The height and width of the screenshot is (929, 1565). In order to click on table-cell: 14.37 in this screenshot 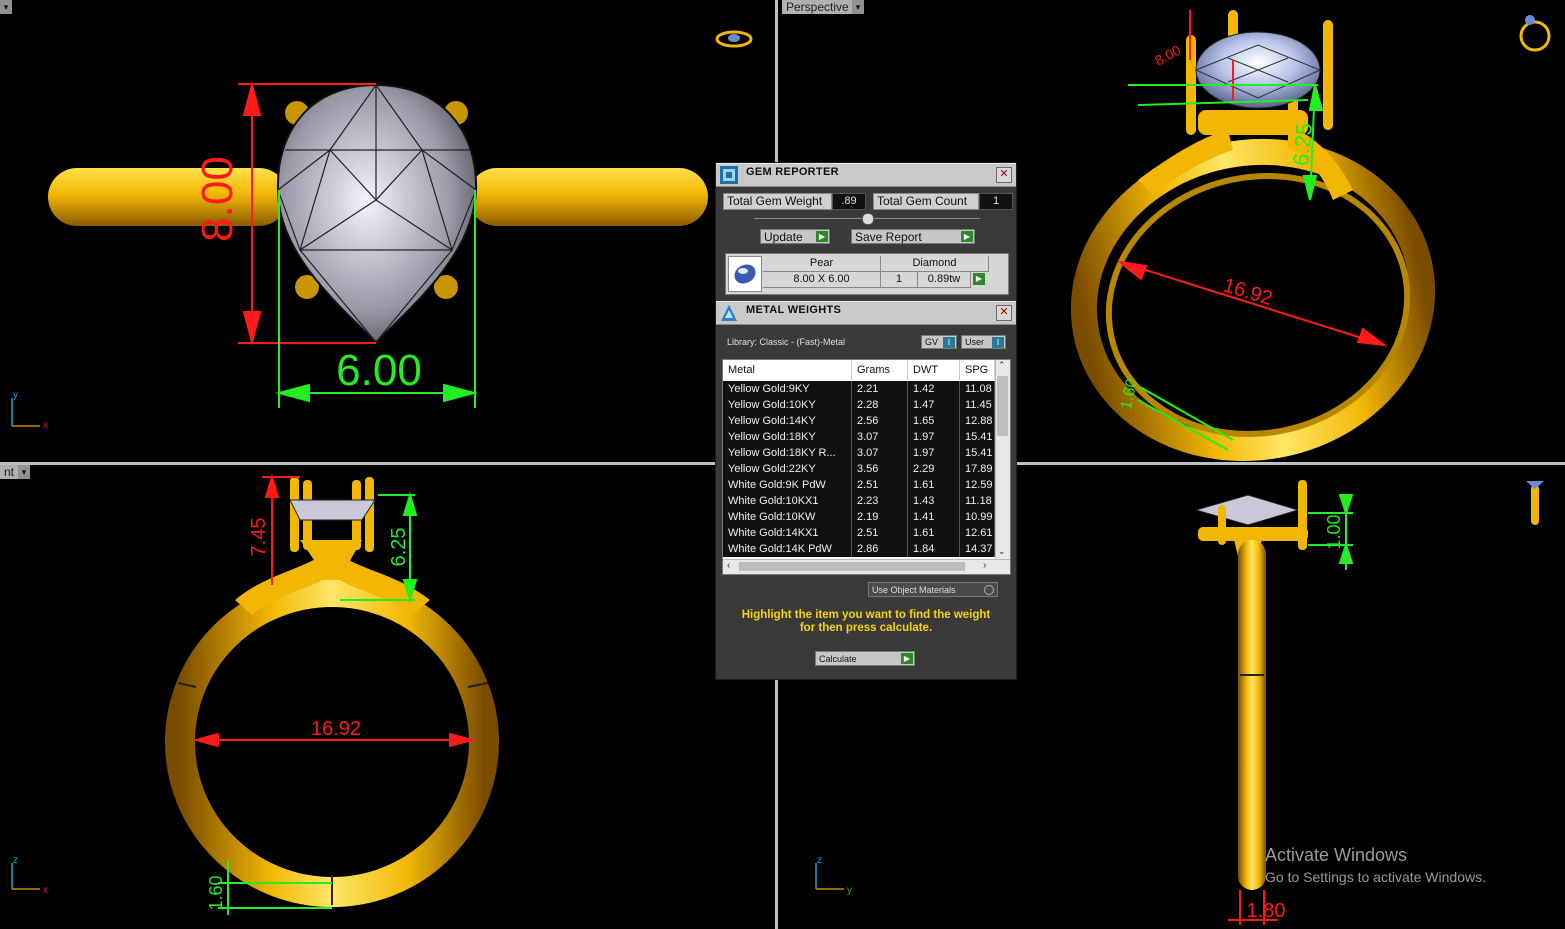, I will do `click(977, 549)`.